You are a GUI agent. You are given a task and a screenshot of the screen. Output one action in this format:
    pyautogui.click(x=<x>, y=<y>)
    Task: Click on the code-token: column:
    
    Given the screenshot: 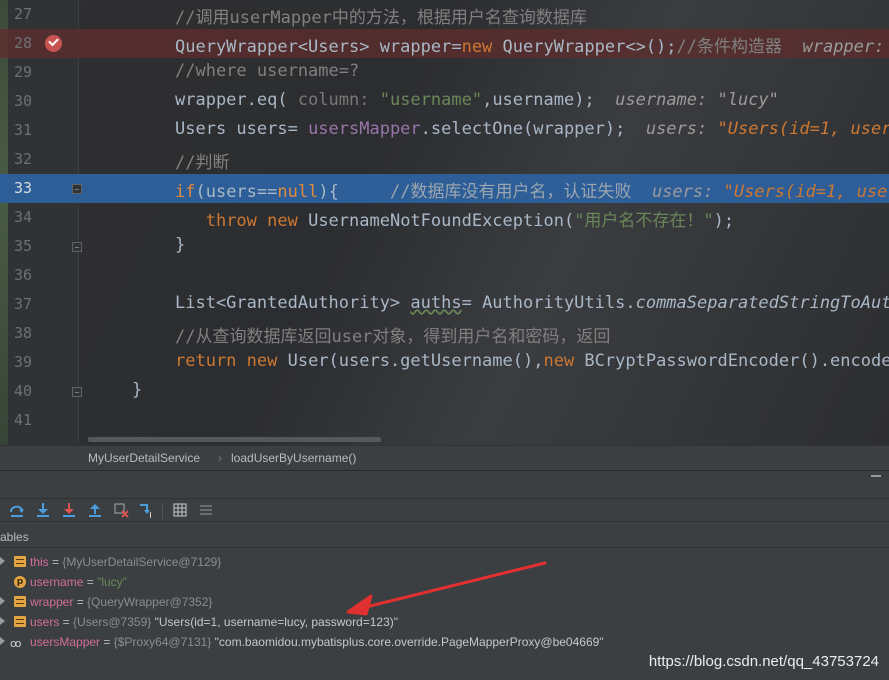 What is the action you would take?
    pyautogui.click(x=338, y=100)
    